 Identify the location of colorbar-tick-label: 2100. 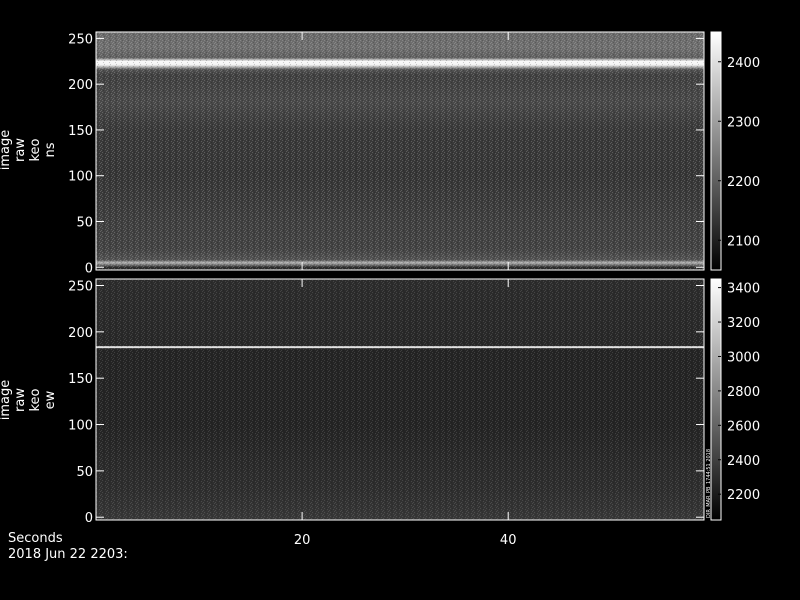
(743, 241).